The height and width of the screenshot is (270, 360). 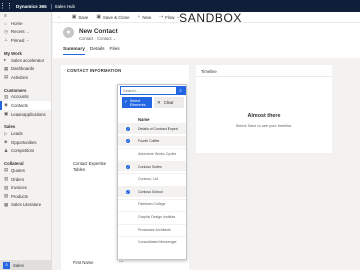 I want to click on hamburger-icon: ≡, so click(x=25, y=15).